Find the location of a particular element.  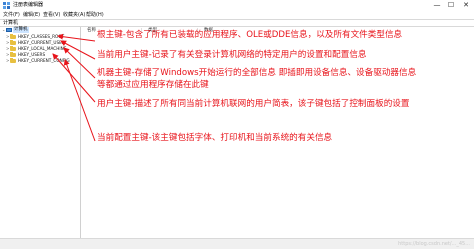

menu-favorites: 收藏夹(A) is located at coordinates (74, 15).